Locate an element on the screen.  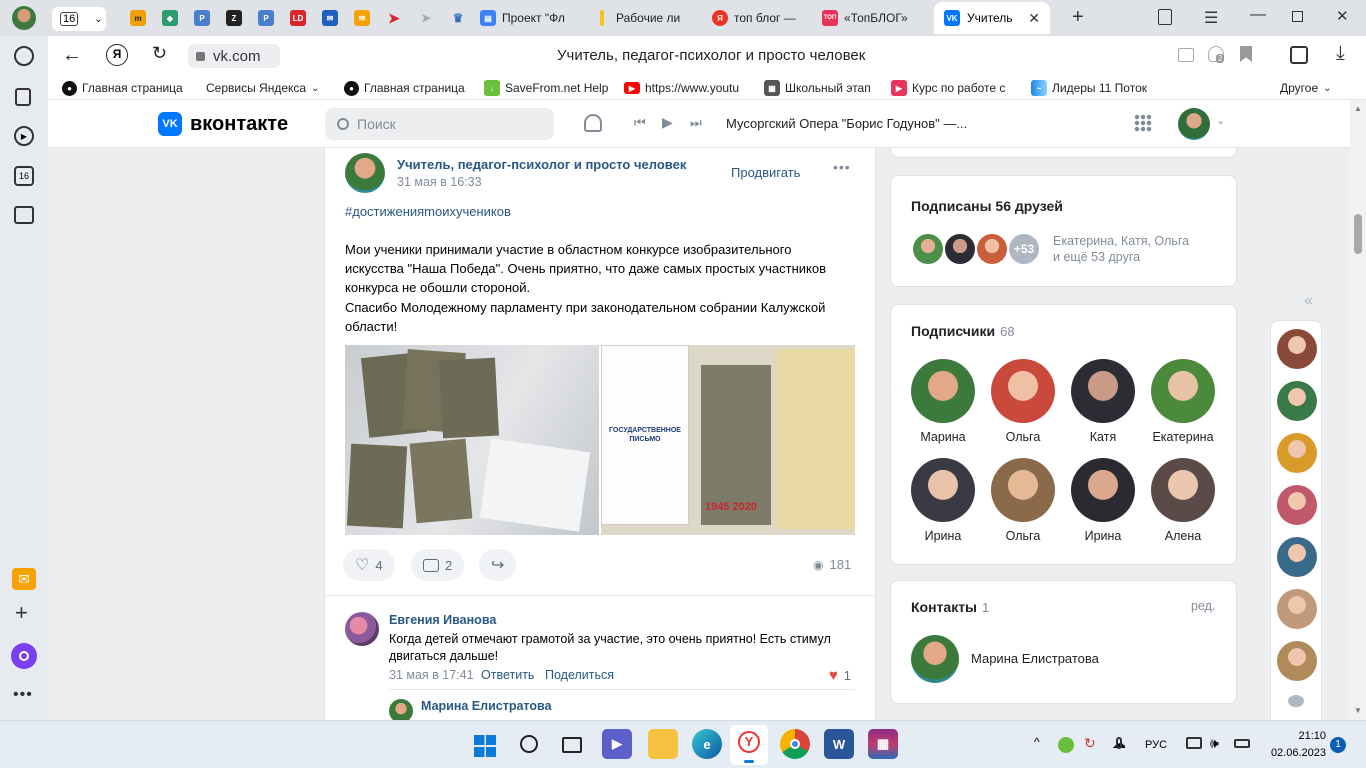
followers-heading: Подписчики 68 is located at coordinates (963, 331).